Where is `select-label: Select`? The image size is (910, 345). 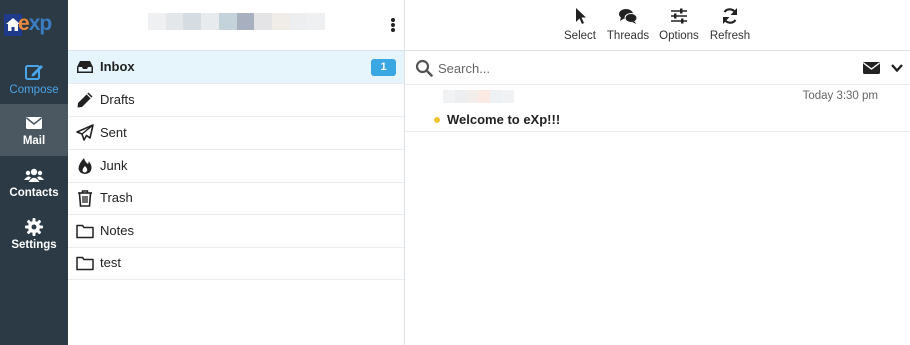 select-label: Select is located at coordinates (580, 36).